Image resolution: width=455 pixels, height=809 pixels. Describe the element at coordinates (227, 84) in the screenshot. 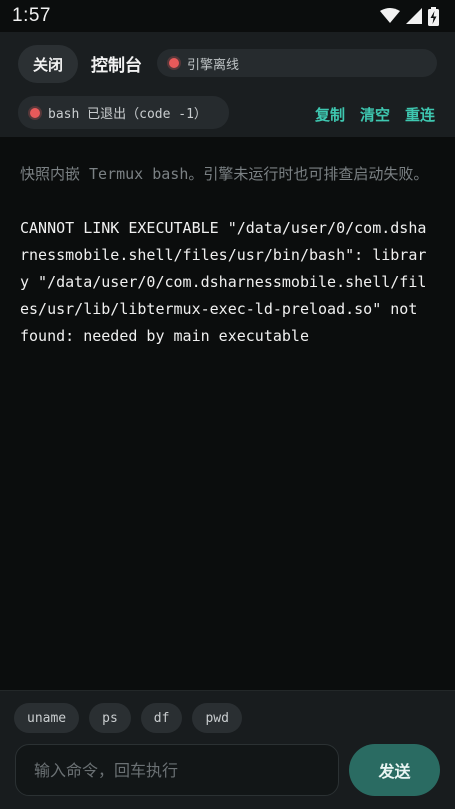

I see `console-header: 关闭 控制台 引擎离线 bash 已退出（code -1） 复制 清空 重连` at that location.